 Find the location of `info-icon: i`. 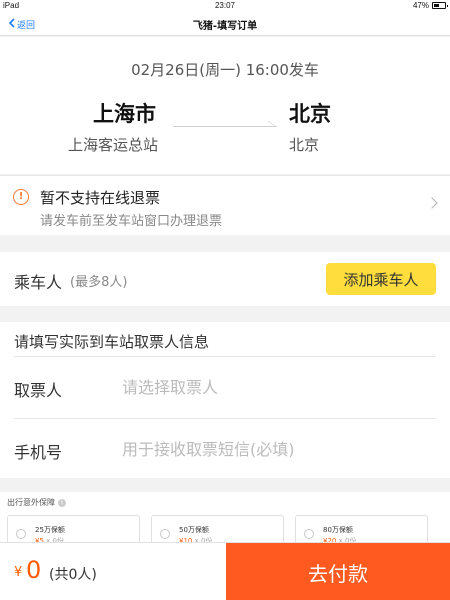

info-icon: i is located at coordinates (62, 502).